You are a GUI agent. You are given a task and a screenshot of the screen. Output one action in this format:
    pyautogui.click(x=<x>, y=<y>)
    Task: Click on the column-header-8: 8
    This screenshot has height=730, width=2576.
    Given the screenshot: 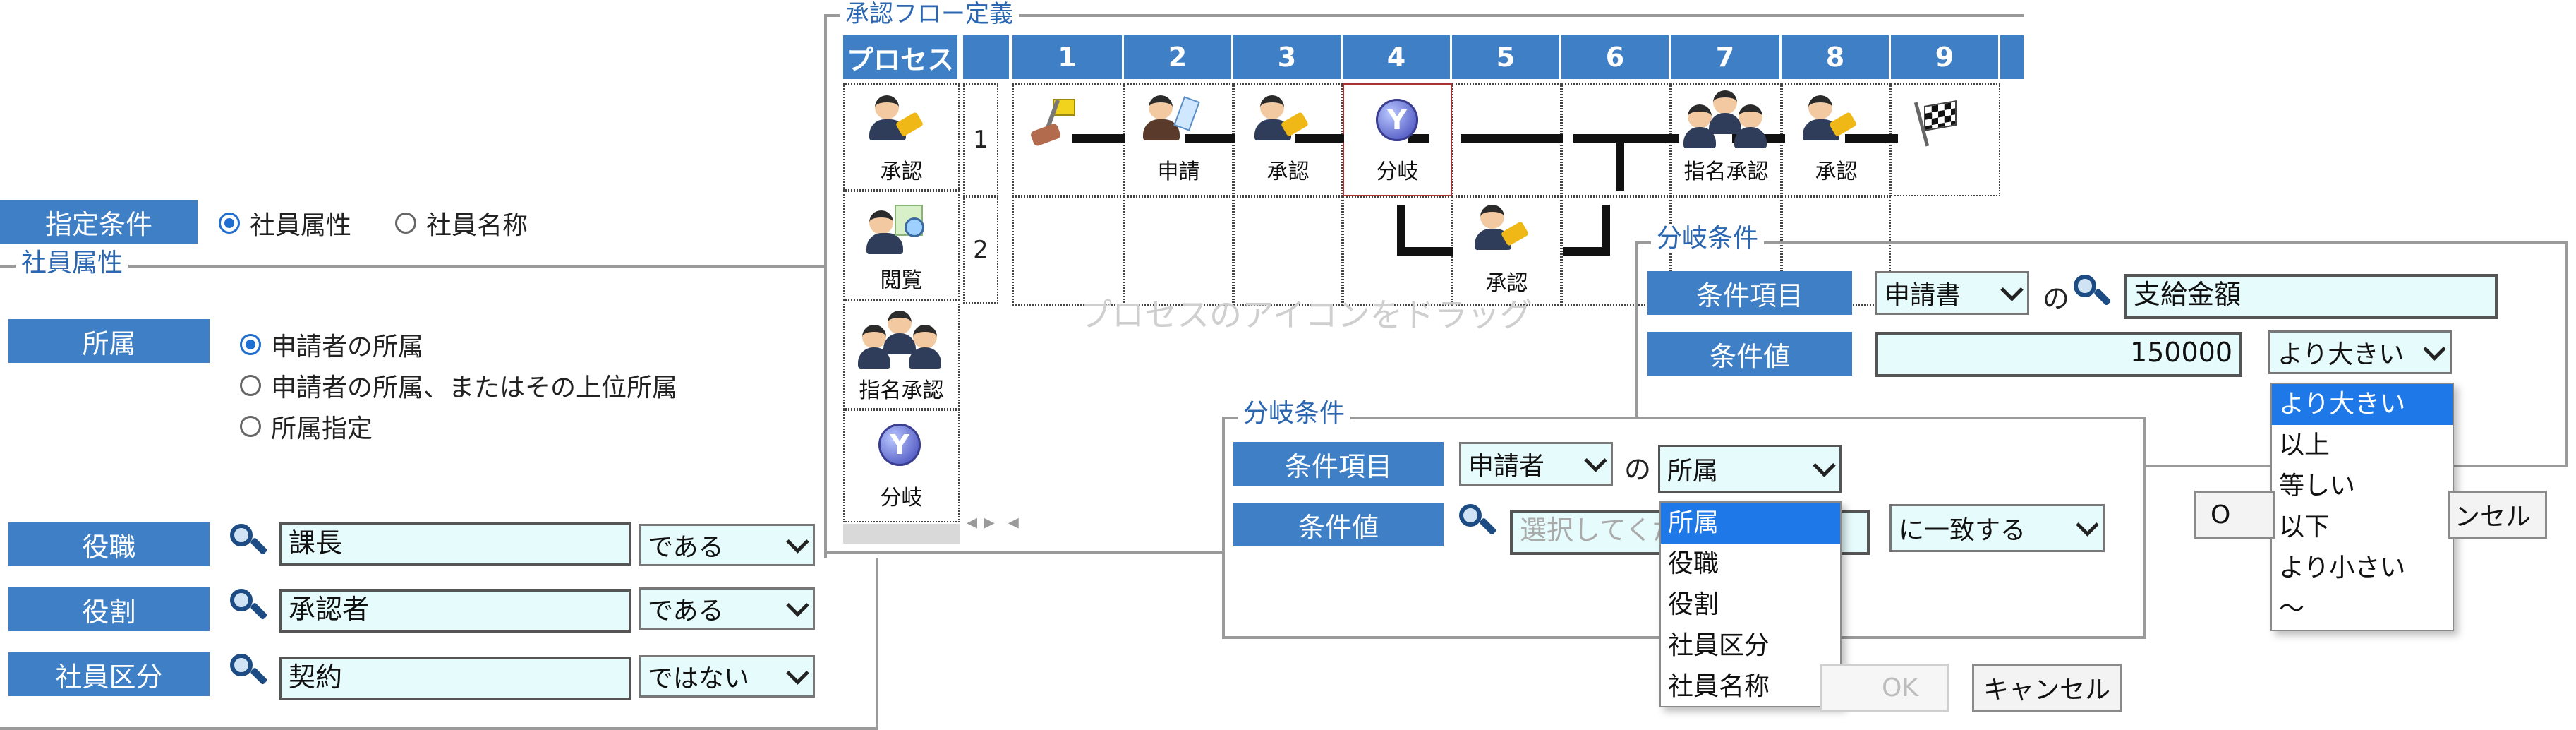 What is the action you would take?
    pyautogui.click(x=1837, y=57)
    